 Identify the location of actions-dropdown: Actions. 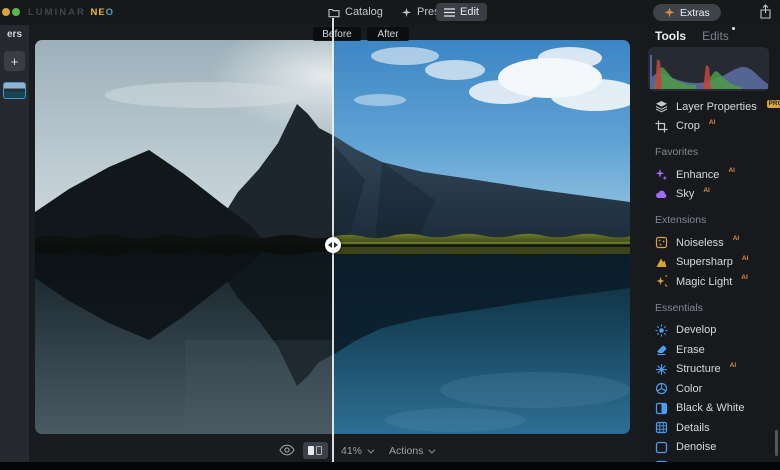
(412, 451).